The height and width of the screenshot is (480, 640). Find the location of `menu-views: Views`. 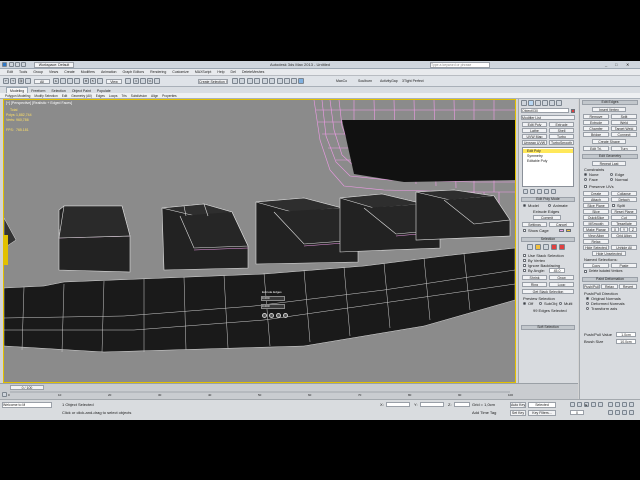

menu-views: Views is located at coordinates (53, 72).